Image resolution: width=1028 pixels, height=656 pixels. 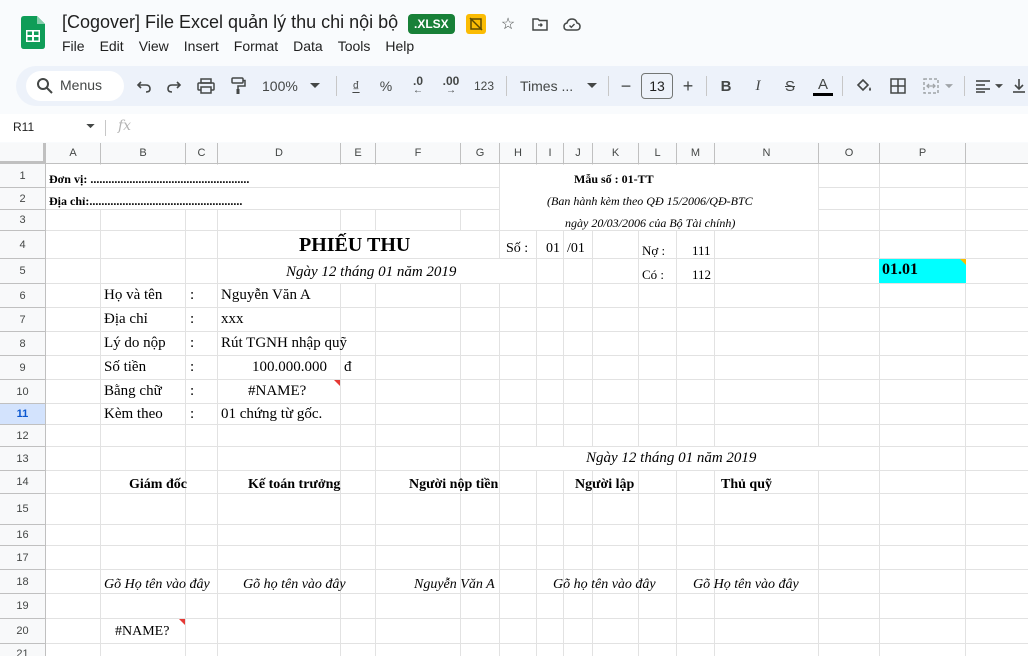 What do you see at coordinates (23, 414) in the screenshot?
I see `row-header-11: 11` at bounding box center [23, 414].